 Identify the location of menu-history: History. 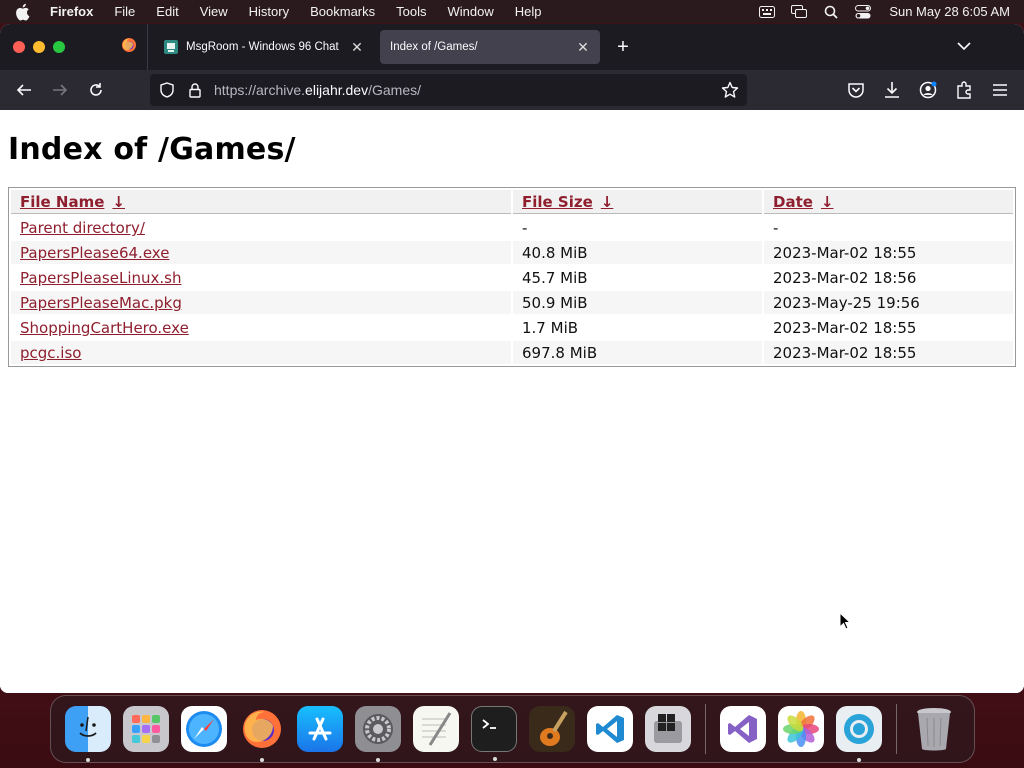
(269, 11).